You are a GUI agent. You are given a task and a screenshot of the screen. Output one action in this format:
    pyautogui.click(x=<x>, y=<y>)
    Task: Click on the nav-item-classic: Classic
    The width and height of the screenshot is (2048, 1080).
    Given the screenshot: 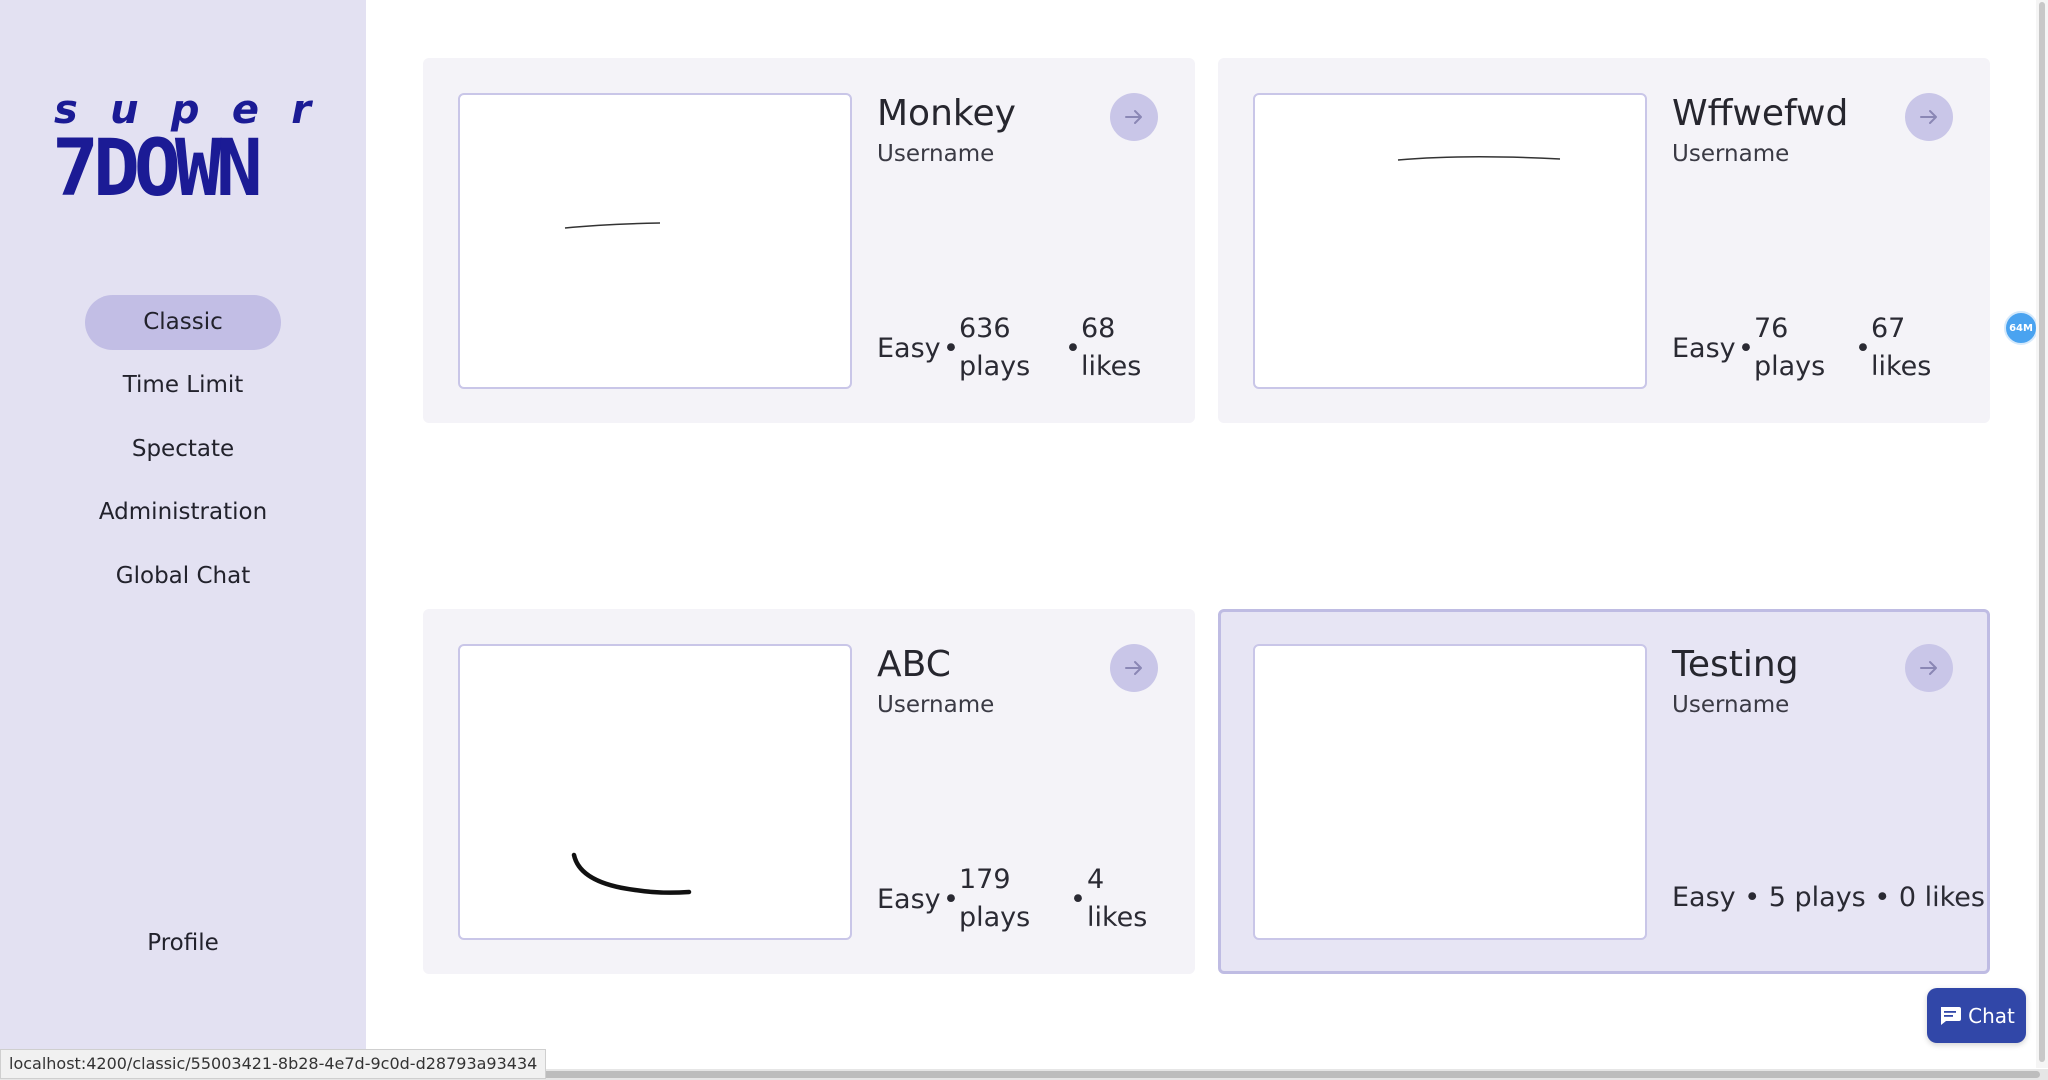 What is the action you would take?
    pyautogui.click(x=183, y=322)
    